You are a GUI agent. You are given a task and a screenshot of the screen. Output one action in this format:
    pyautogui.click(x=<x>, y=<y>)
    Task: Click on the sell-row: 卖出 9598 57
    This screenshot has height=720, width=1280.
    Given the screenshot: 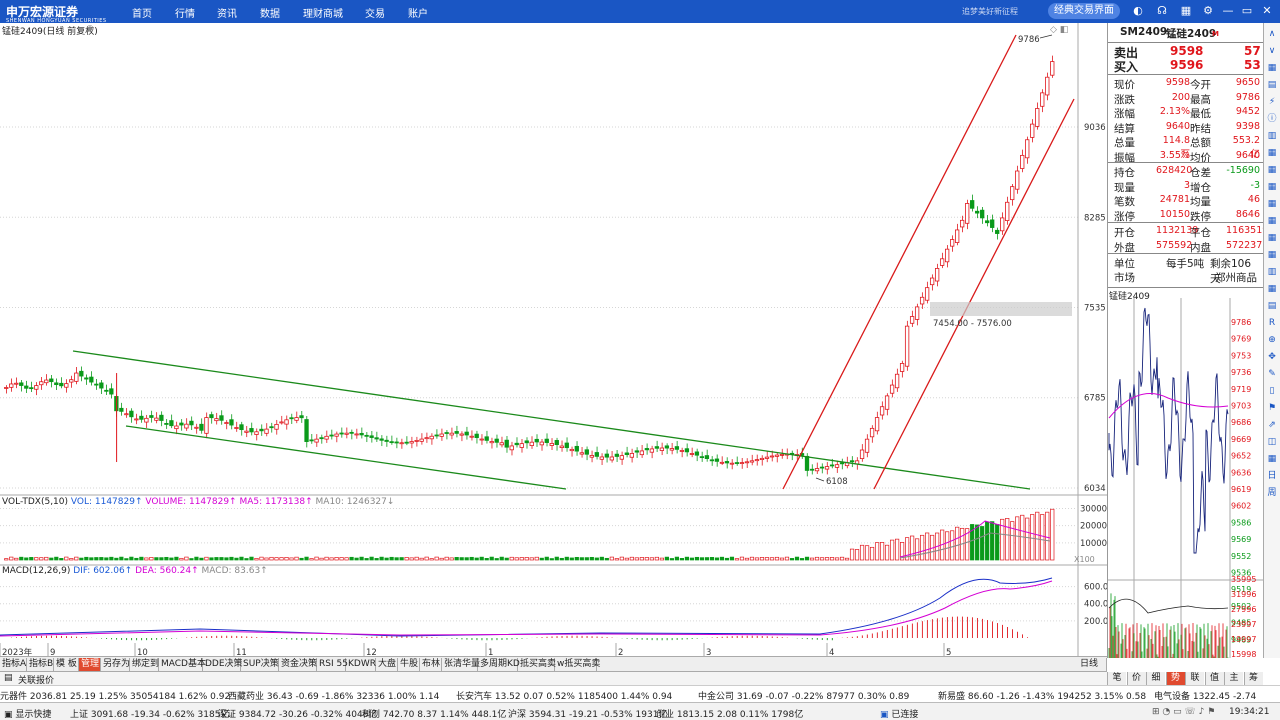 What is the action you would take?
    pyautogui.click(x=1187, y=52)
    